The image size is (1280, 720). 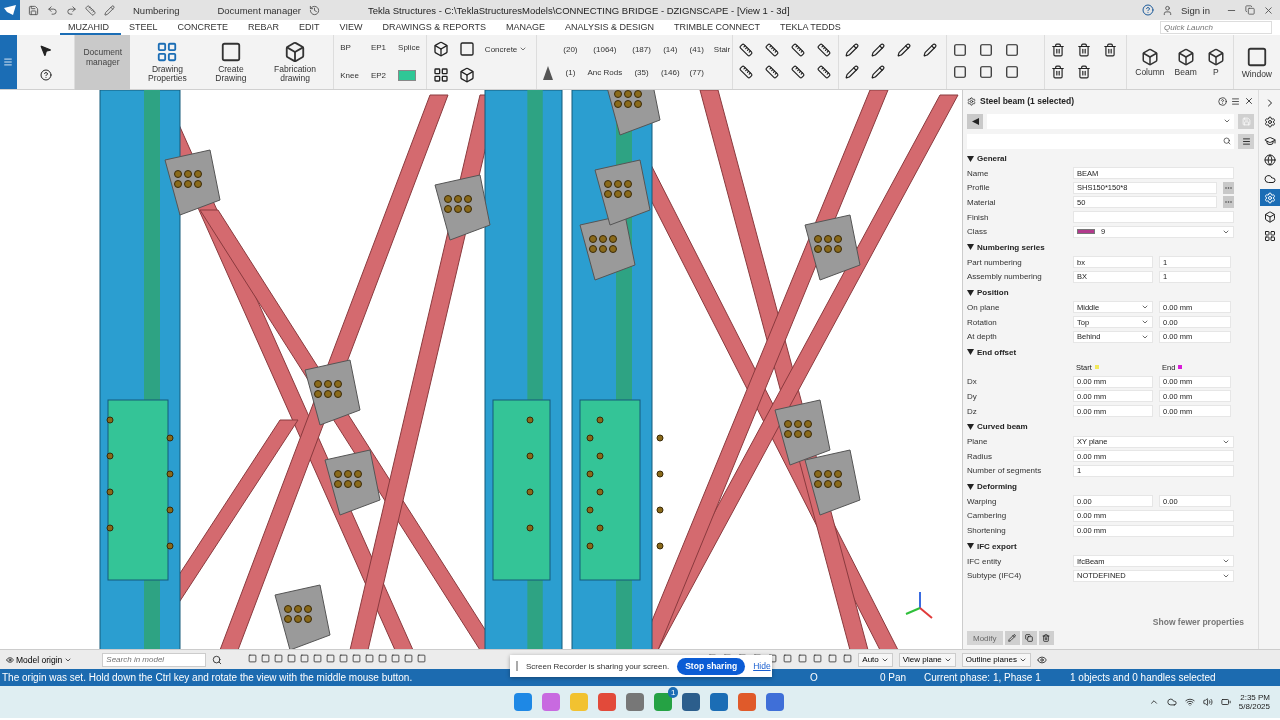 What do you see at coordinates (927, 659) in the screenshot?
I see `view-dropdown: View plane` at bounding box center [927, 659].